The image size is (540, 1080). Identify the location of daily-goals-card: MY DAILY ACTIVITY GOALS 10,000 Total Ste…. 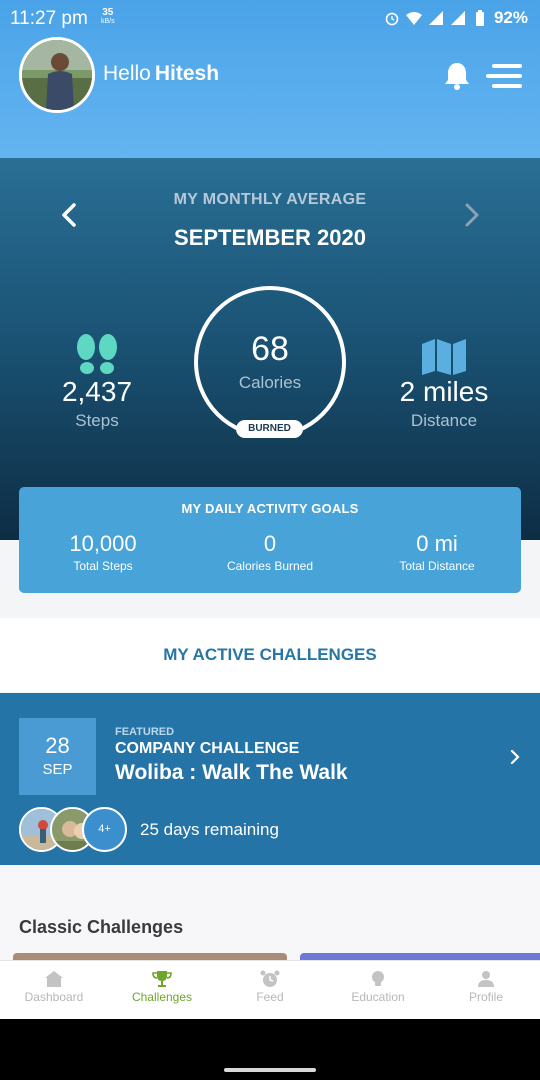
(270, 540).